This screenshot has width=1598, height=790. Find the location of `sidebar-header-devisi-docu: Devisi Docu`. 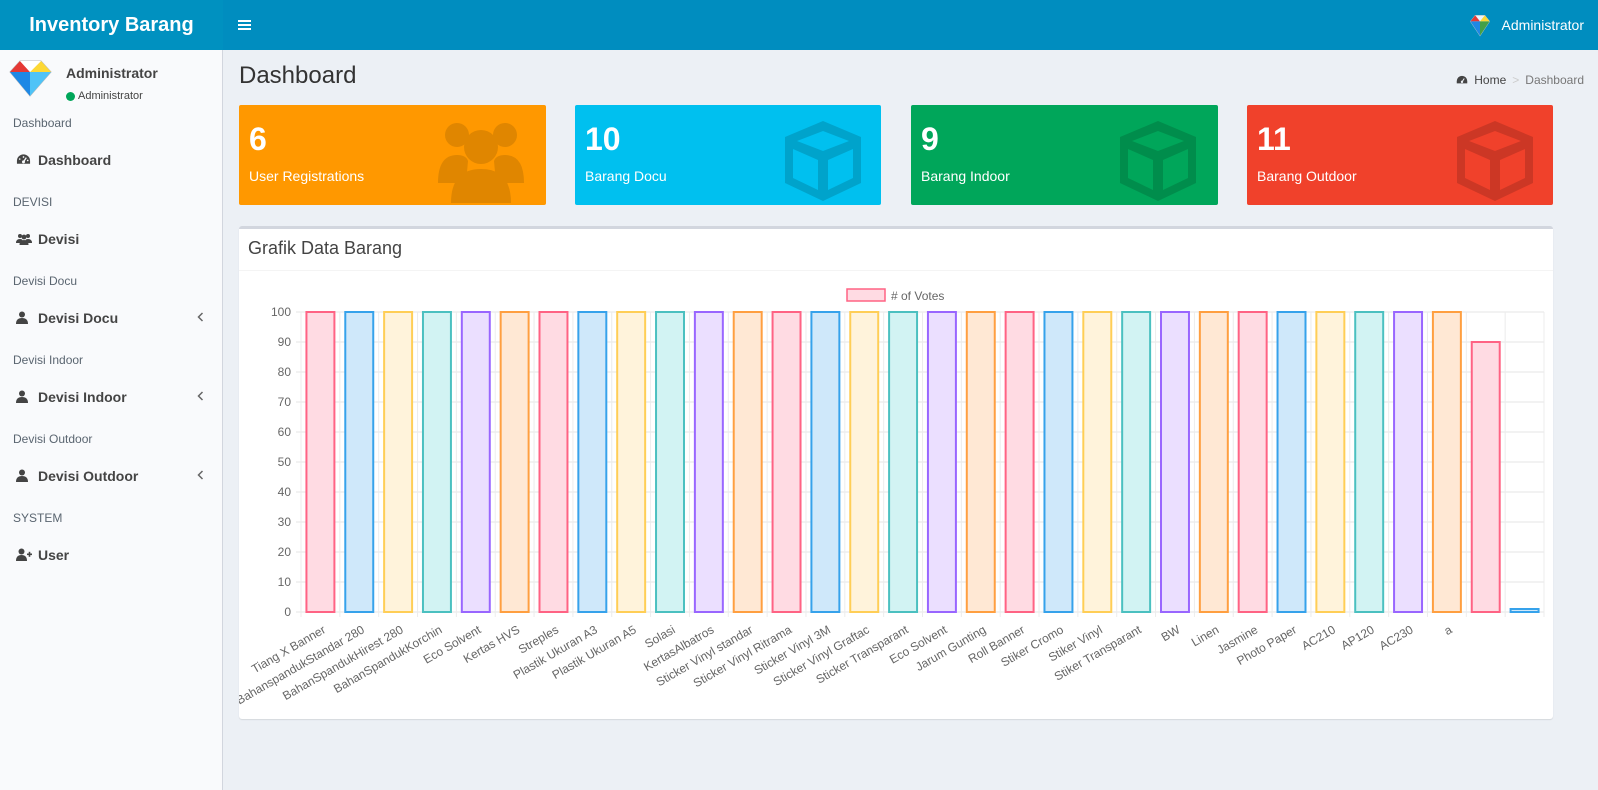

sidebar-header-devisi-docu: Devisi Docu is located at coordinates (45, 281).